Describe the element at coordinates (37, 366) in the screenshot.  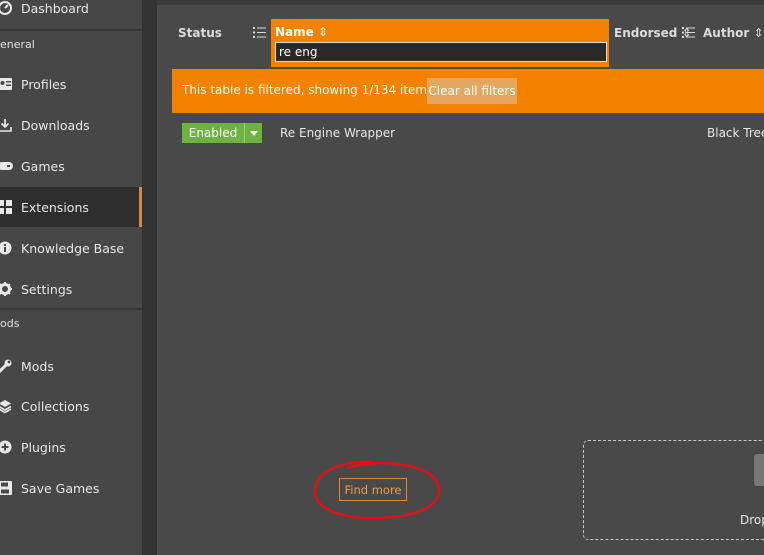
I see `sidebar-item-label: Mods` at that location.